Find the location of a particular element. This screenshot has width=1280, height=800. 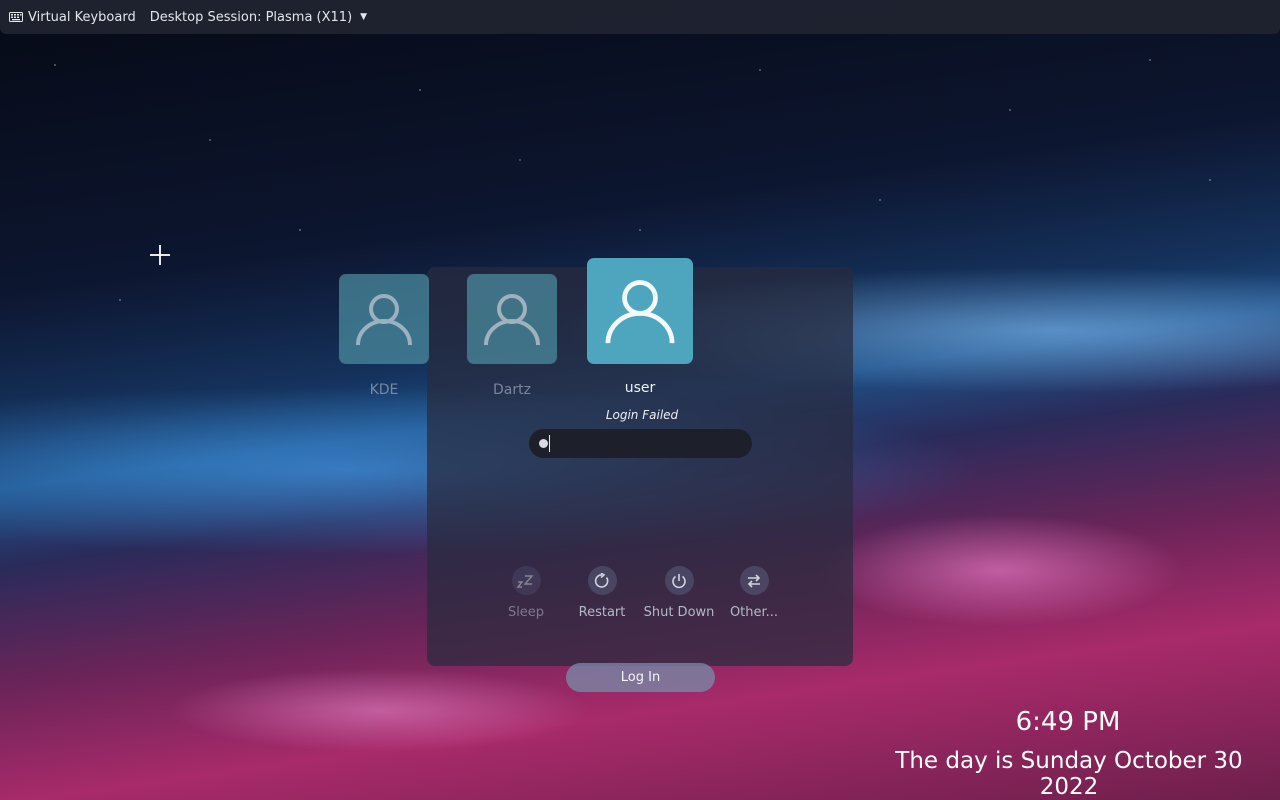

sleep-icon is located at coordinates (525, 581).